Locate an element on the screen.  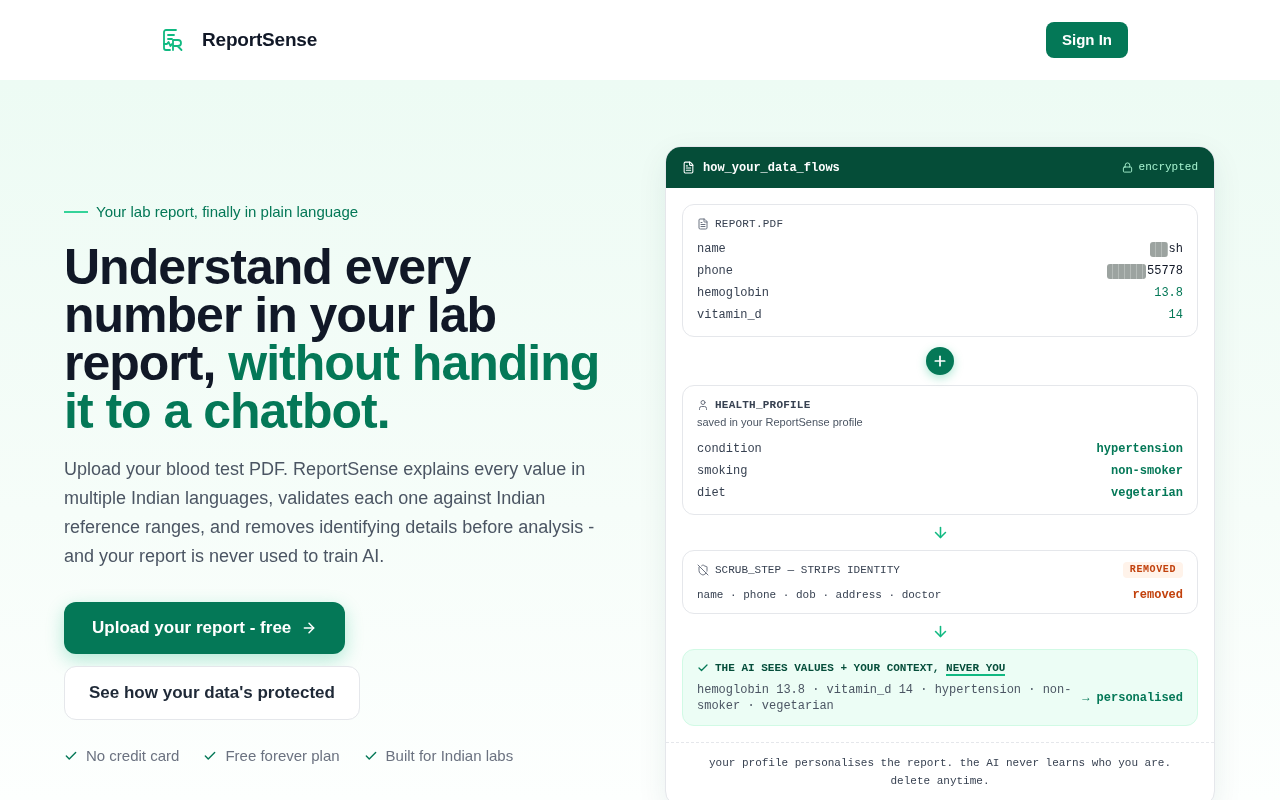
card-footer-text: your profile personalises the report. the AI never learns who you are. delete anytime. is located at coordinates (940, 772).